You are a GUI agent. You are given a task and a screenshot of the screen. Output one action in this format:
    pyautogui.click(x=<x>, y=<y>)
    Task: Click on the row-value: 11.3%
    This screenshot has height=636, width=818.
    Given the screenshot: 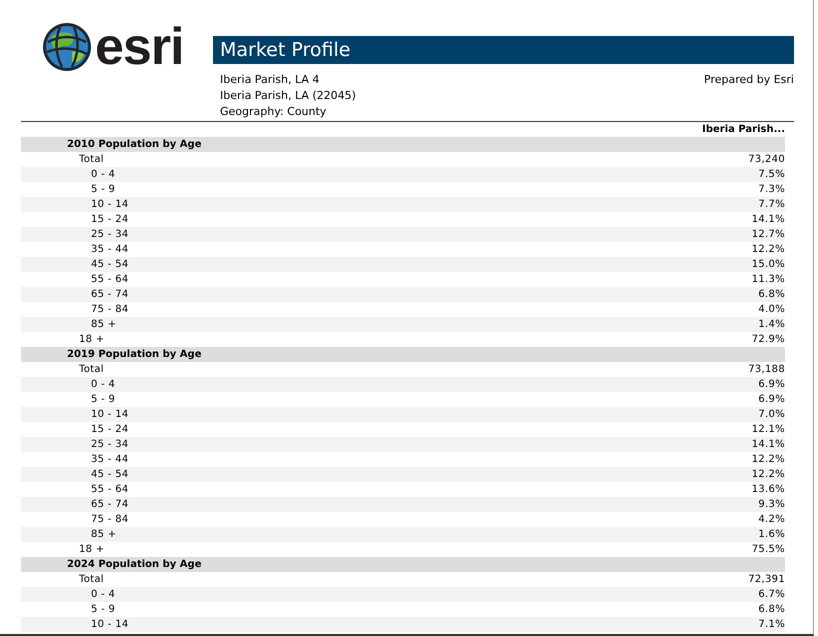 What is the action you would take?
    pyautogui.click(x=768, y=279)
    